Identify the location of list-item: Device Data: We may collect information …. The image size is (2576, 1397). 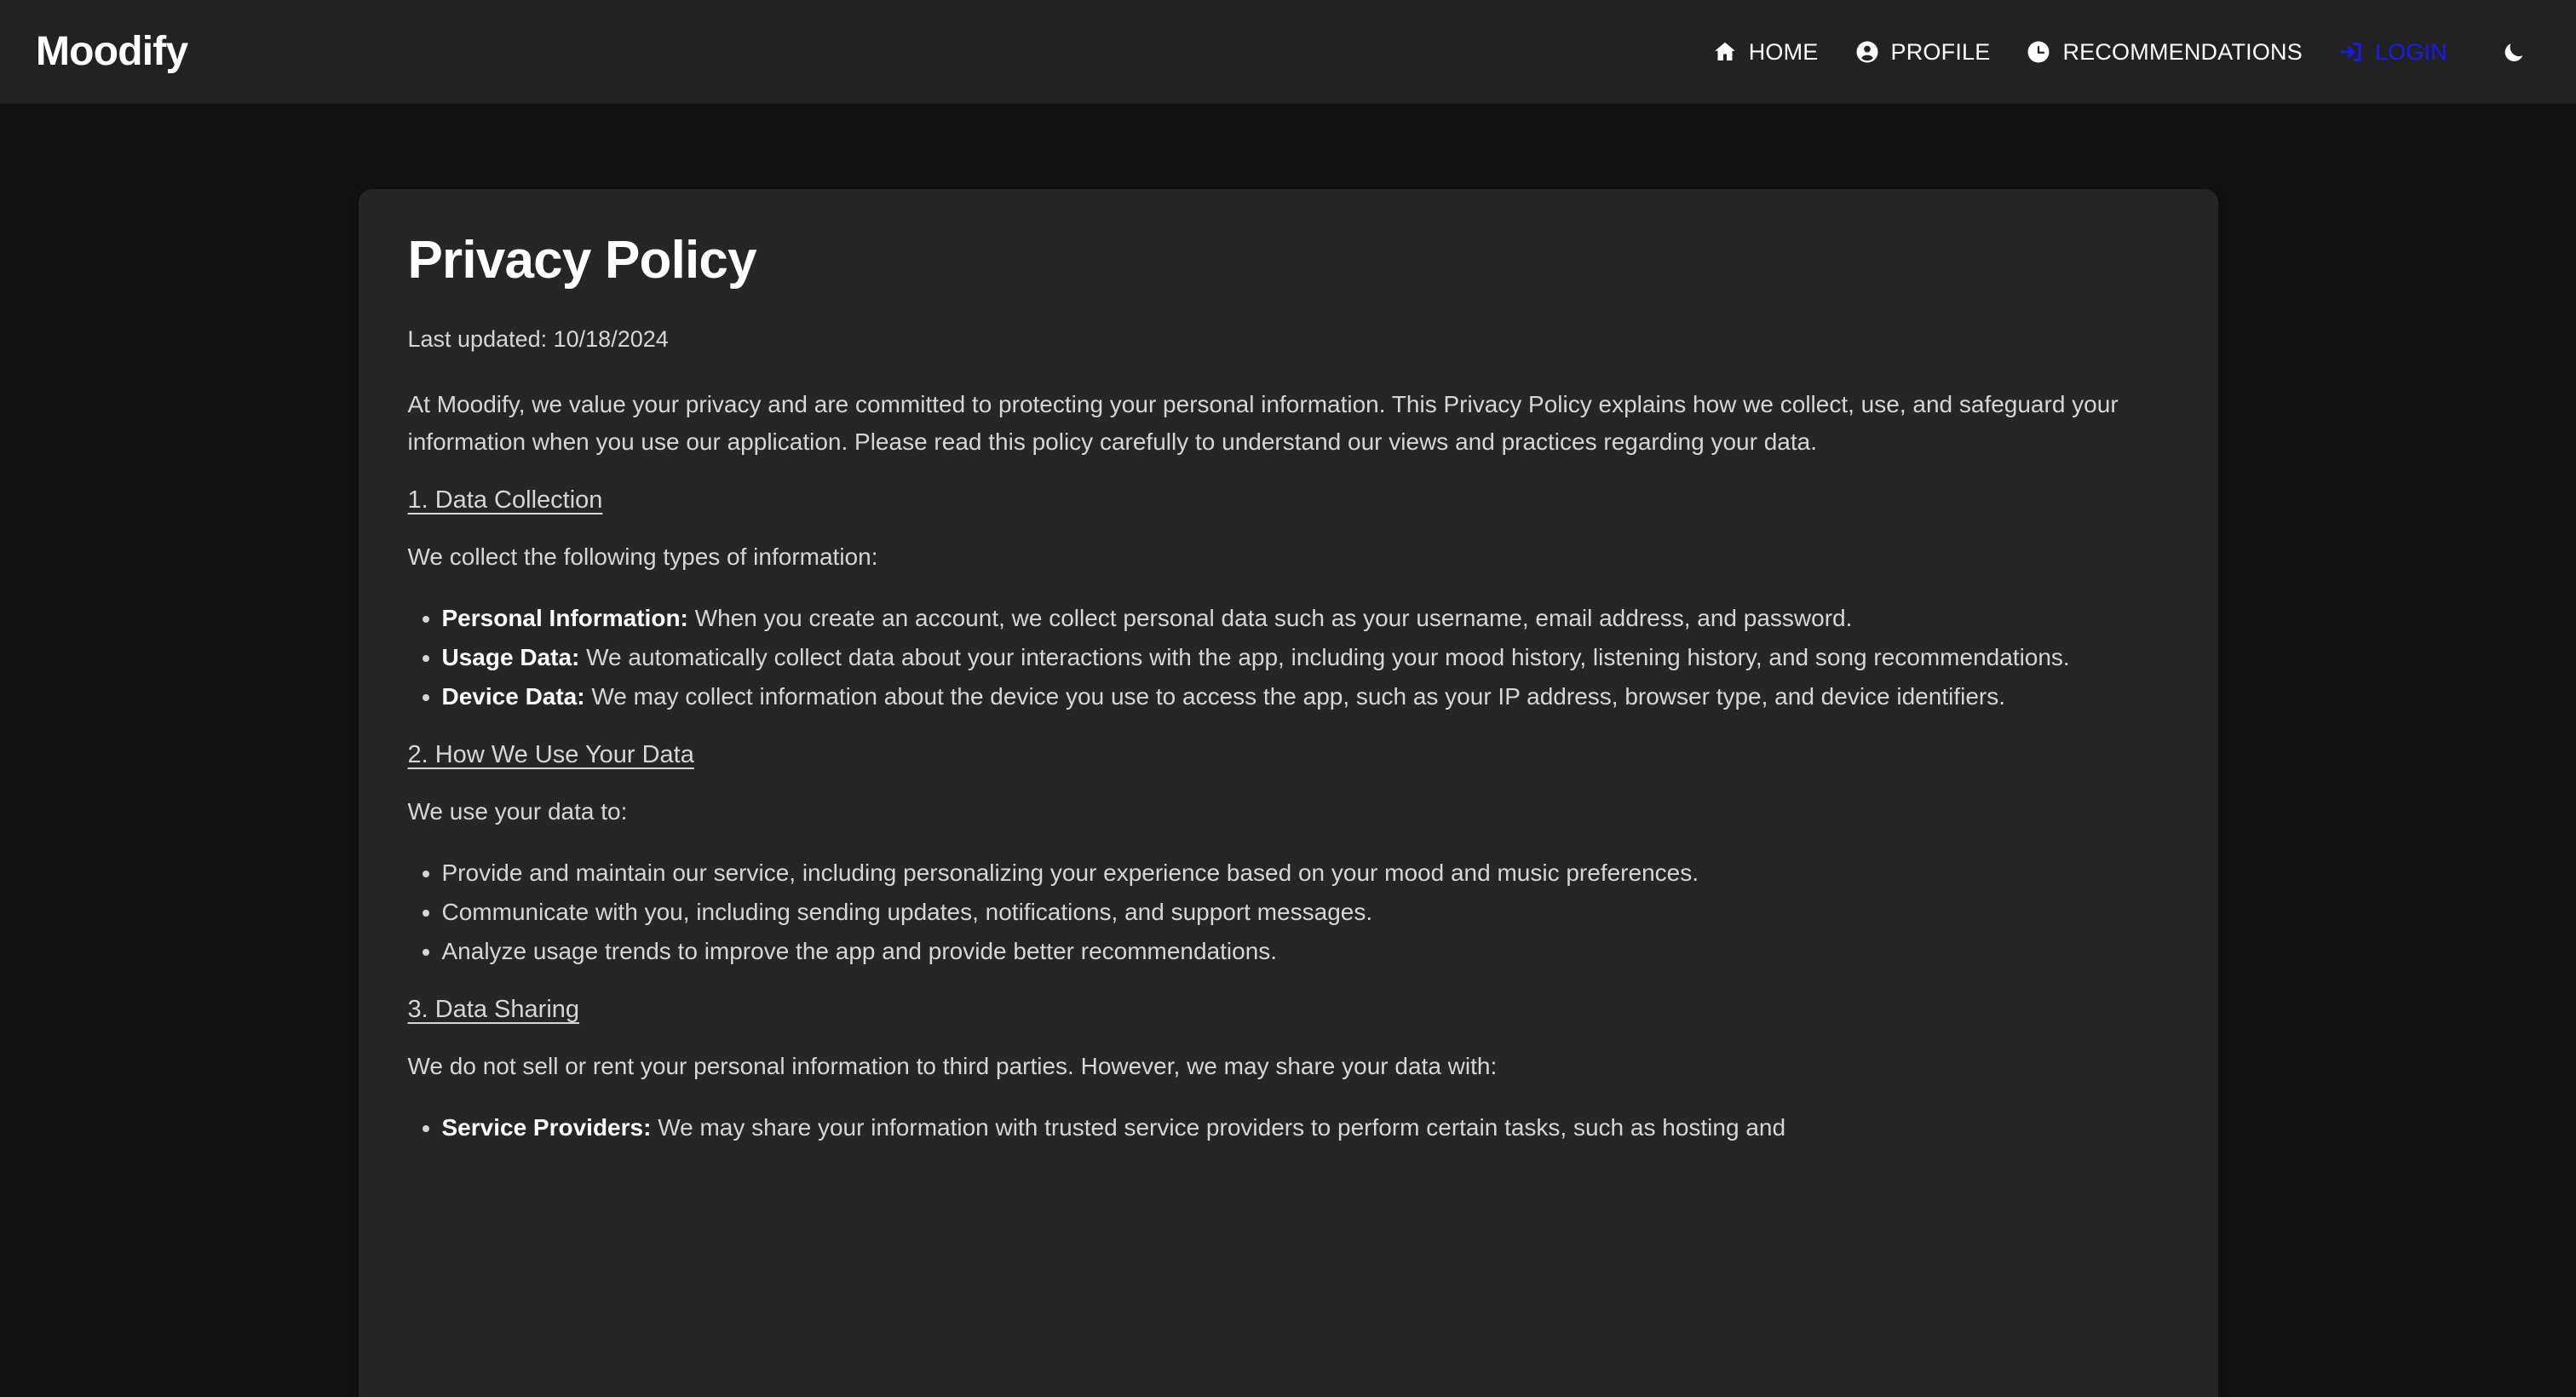
(1288, 697).